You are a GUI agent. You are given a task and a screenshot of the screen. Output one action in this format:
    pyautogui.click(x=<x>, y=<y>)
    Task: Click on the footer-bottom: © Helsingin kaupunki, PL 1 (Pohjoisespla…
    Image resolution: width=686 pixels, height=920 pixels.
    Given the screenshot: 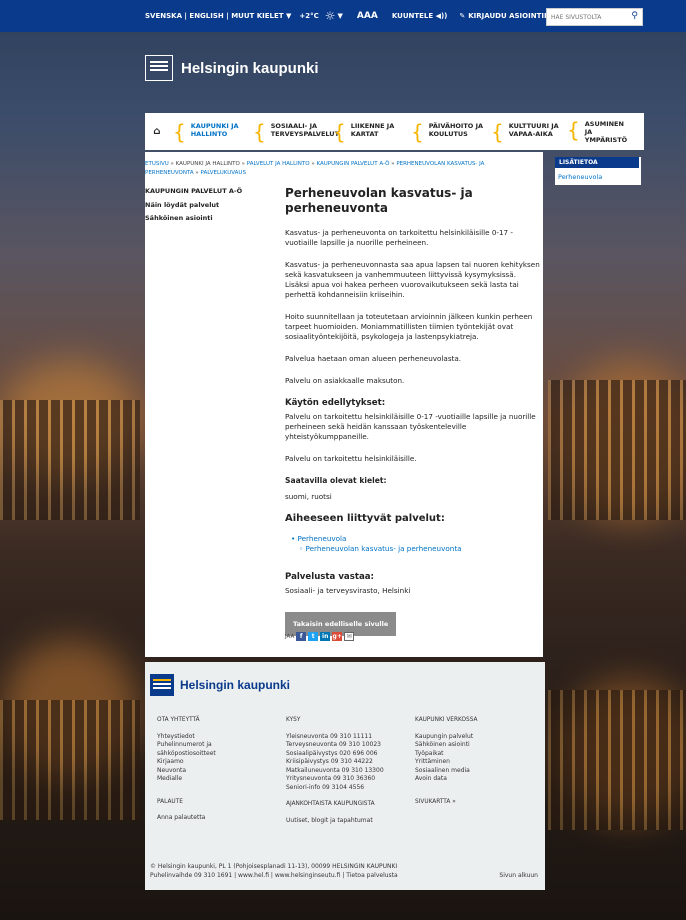 What is the action you would take?
    pyautogui.click(x=344, y=871)
    